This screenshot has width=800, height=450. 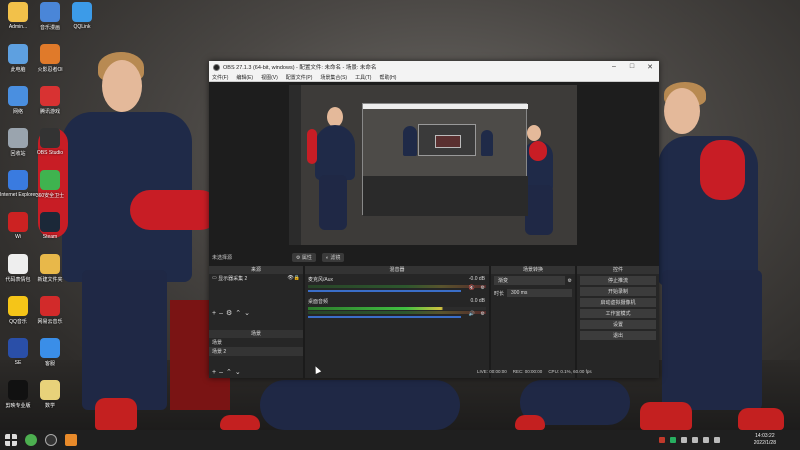 What do you see at coordinates (50, 196) in the screenshot?
I see `desktop-icon-label: 360安全卫士` at bounding box center [50, 196].